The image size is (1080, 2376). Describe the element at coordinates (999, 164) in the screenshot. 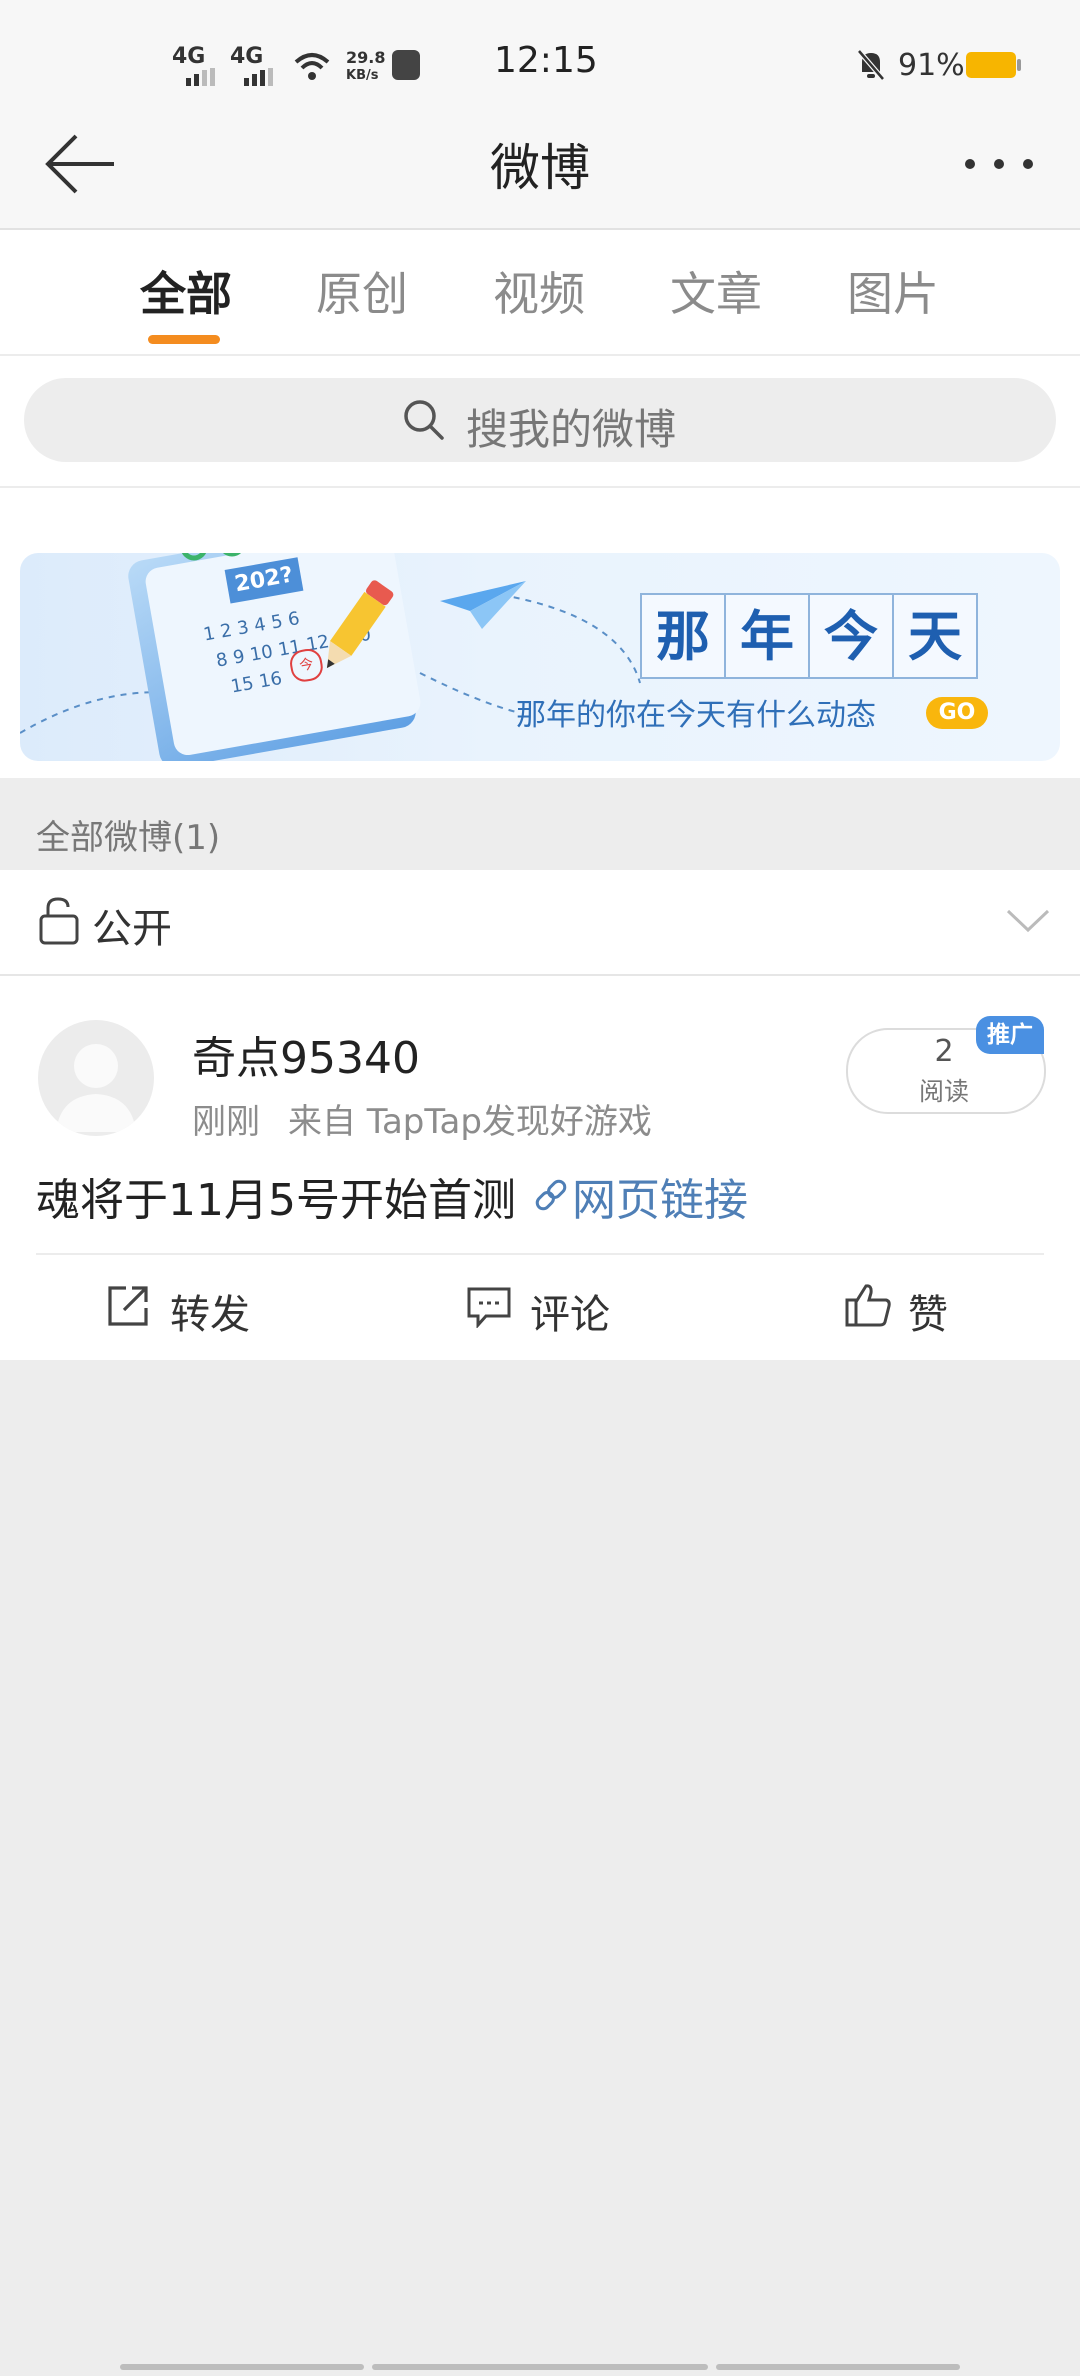

I see `more-options-icon` at that location.